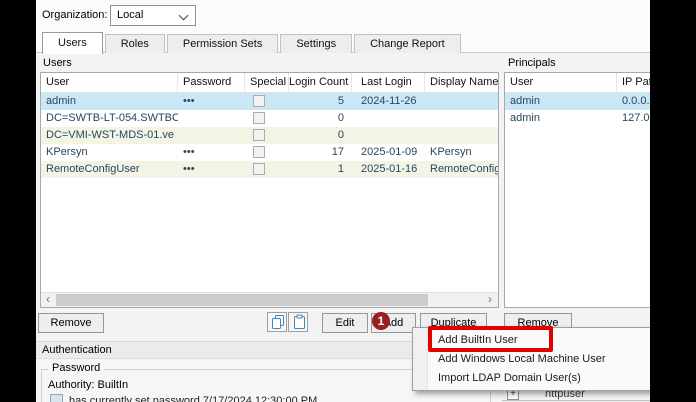  What do you see at coordinates (561, 82) in the screenshot?
I see `column-header-principal-user: User` at bounding box center [561, 82].